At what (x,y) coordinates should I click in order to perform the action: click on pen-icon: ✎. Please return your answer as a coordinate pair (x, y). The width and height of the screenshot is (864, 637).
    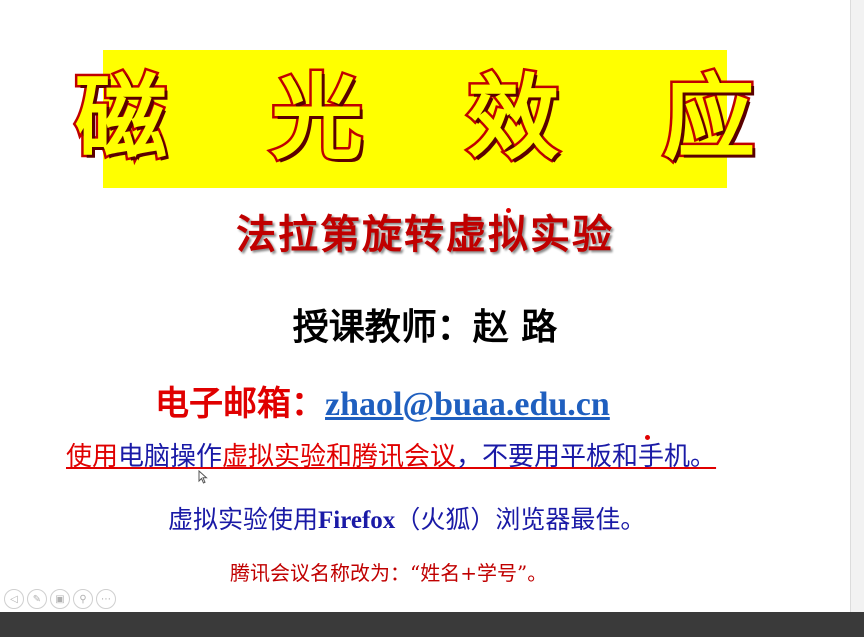
    Looking at the image, I should click on (37, 599).